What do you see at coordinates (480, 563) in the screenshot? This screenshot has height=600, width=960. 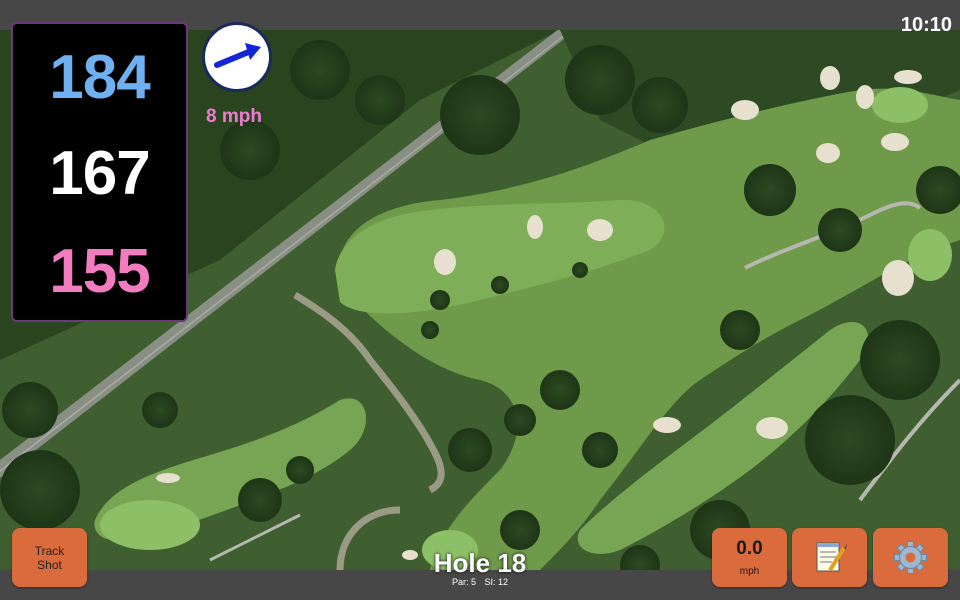 I see `hole-title: Hole 18` at bounding box center [480, 563].